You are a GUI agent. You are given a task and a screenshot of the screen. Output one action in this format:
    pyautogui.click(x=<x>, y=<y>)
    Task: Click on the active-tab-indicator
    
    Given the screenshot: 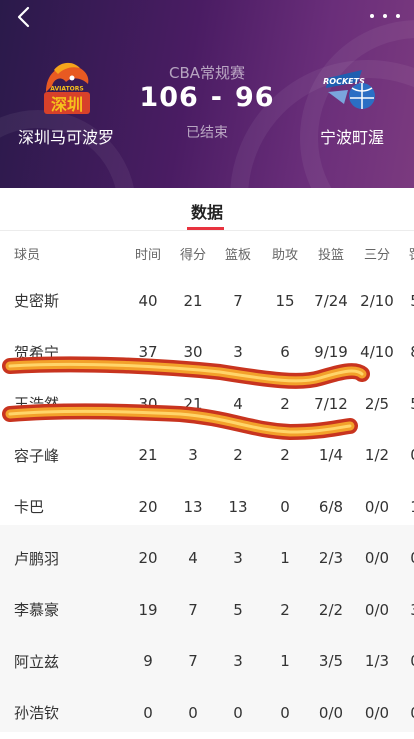 What is the action you would take?
    pyautogui.click(x=205, y=228)
    